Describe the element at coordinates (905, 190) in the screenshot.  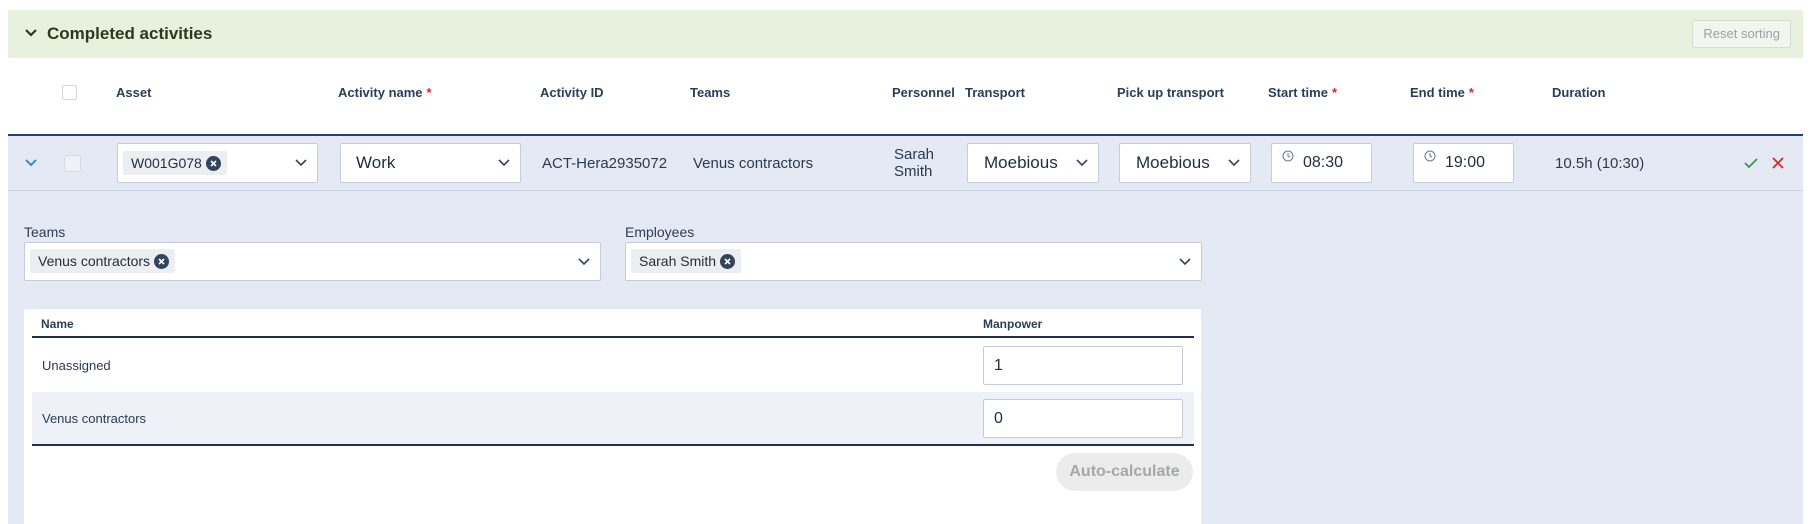
I see `row-divider` at that location.